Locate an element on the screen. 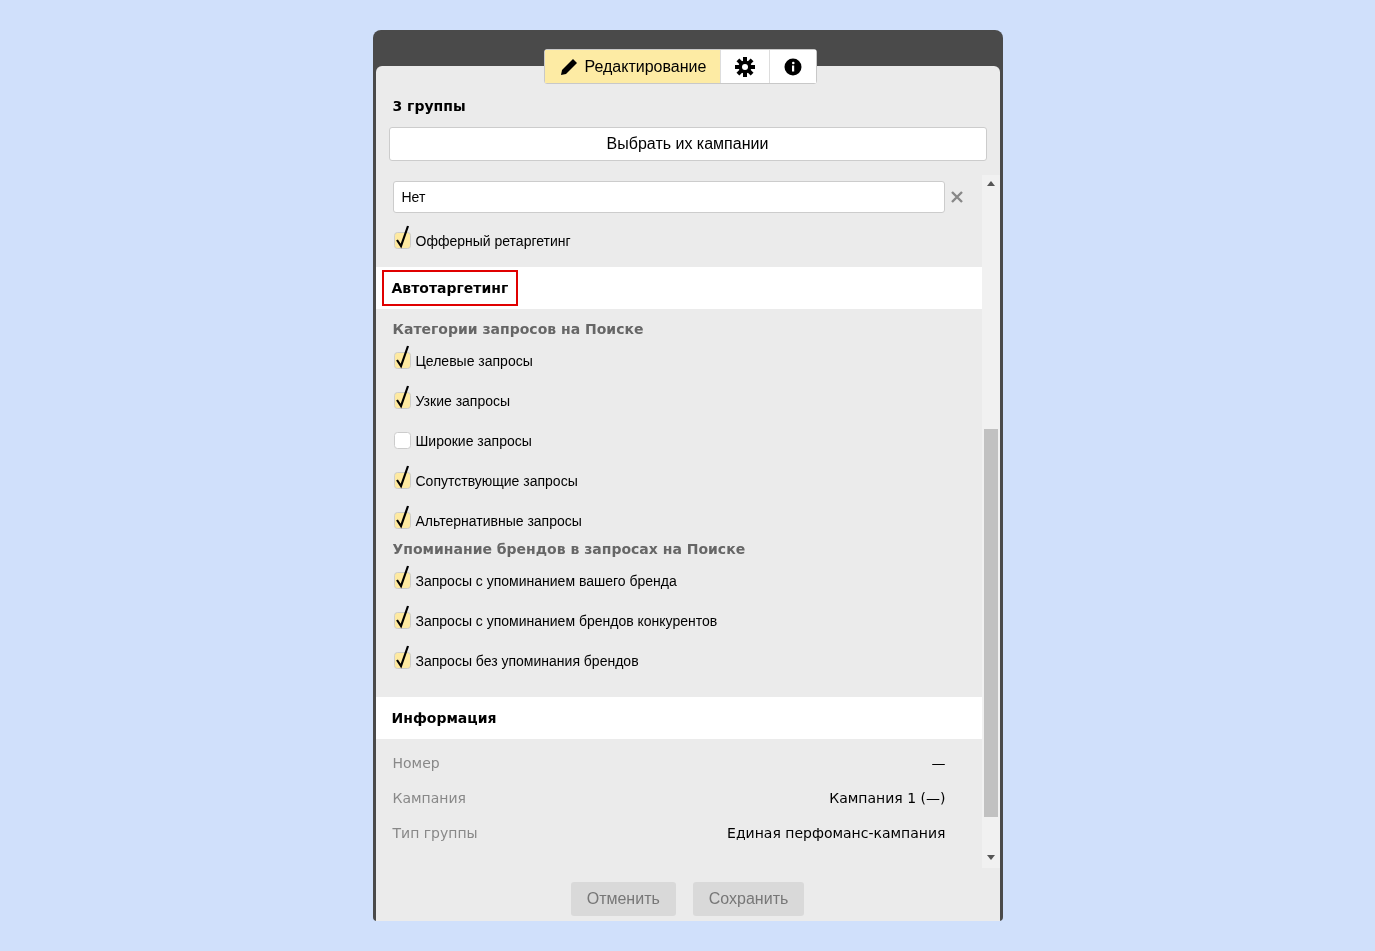 This screenshot has width=1375, height=951. section-title: Информация is located at coordinates (444, 718).